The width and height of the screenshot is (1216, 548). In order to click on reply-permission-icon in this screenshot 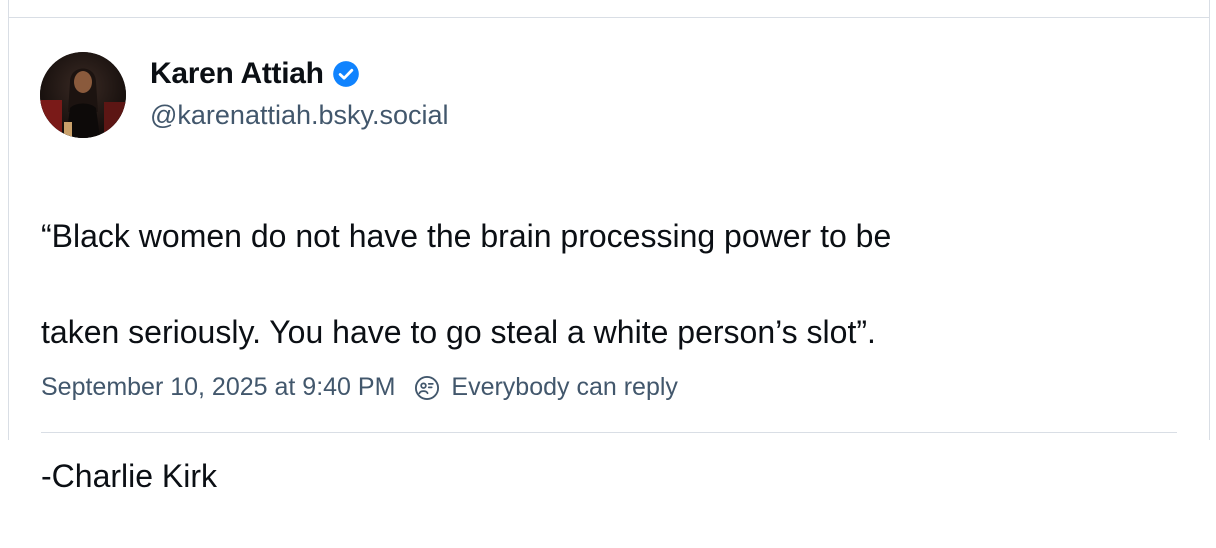, I will do `click(427, 388)`.